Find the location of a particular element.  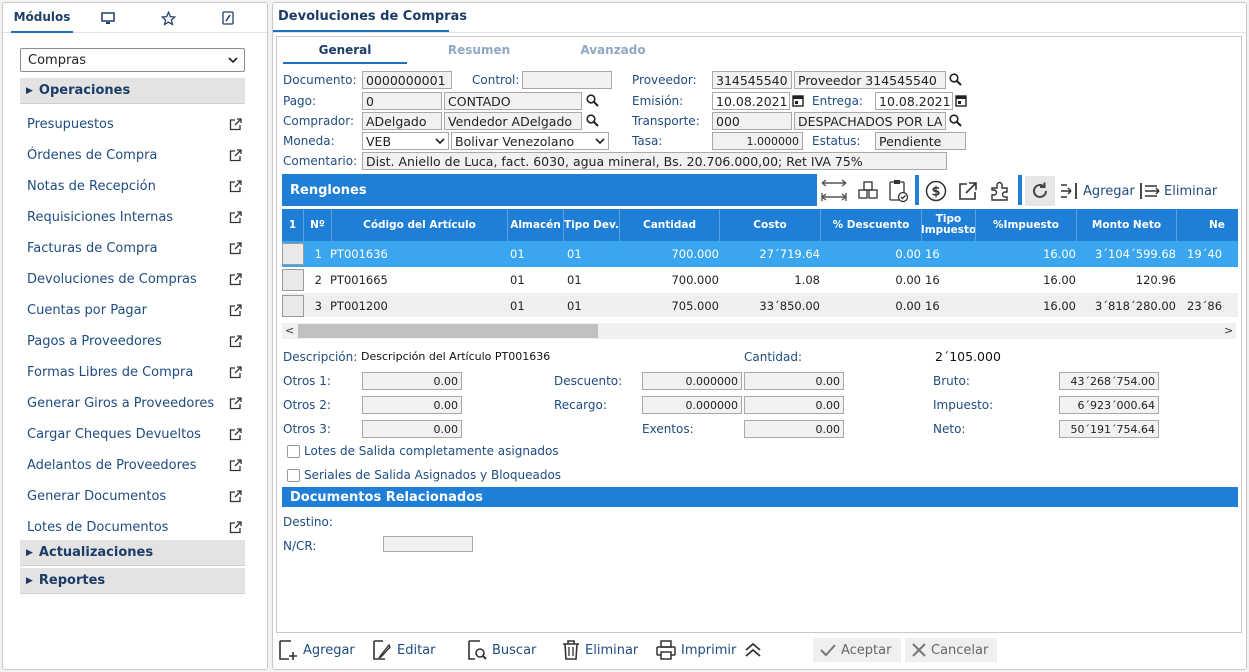

eliminar-button: Eliminar is located at coordinates (599, 650).